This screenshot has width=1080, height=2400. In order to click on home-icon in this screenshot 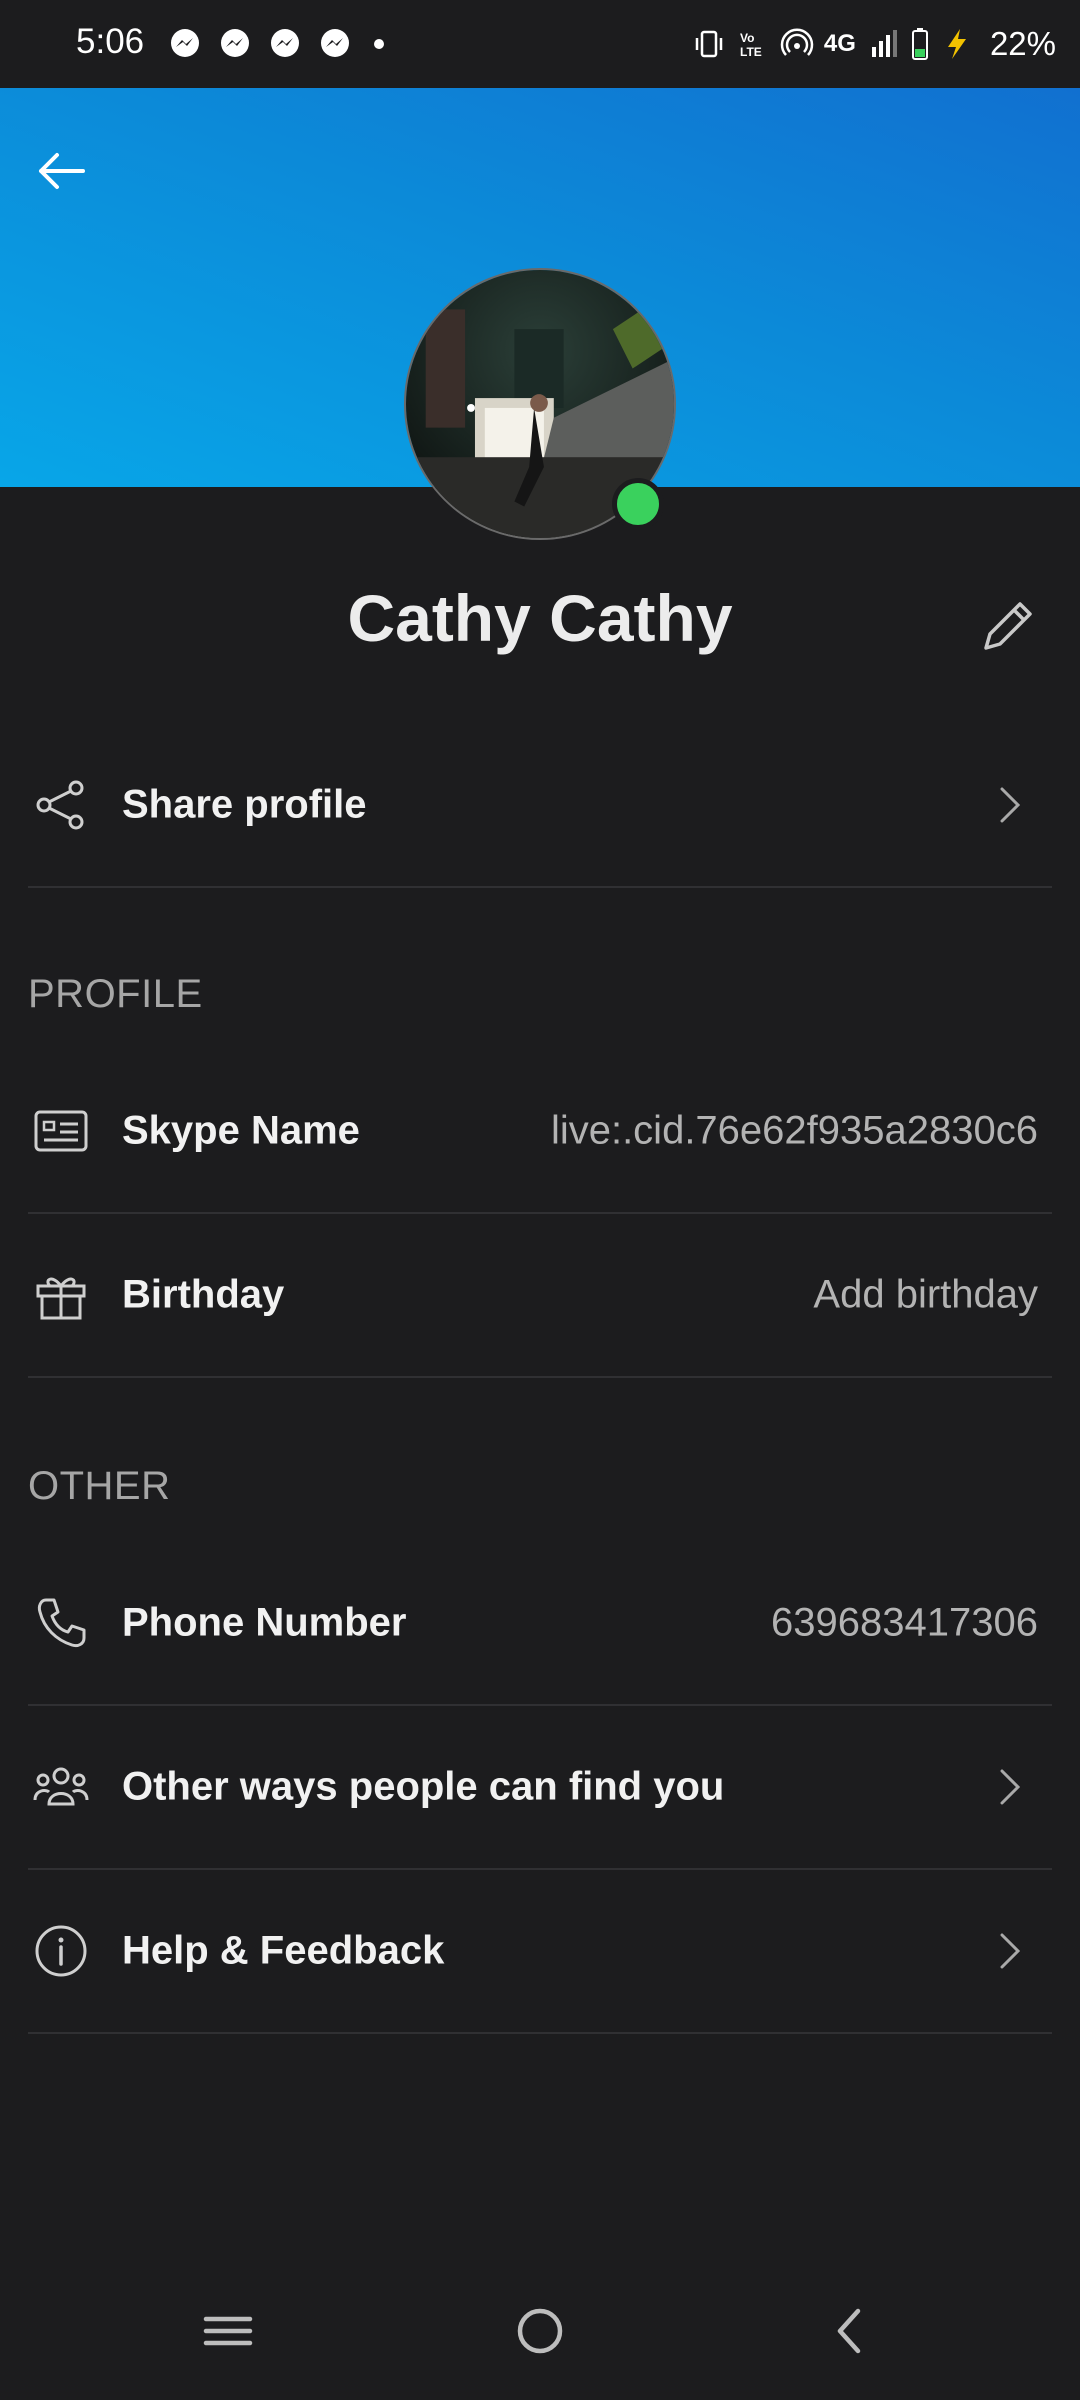, I will do `click(540, 2331)`.